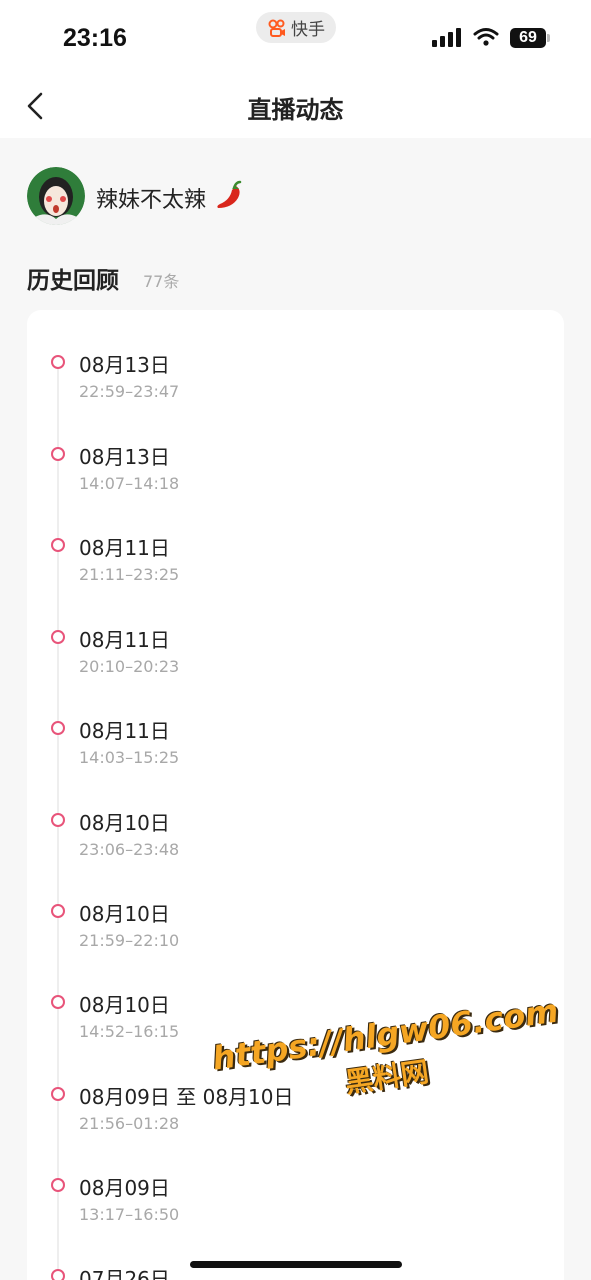 This screenshot has width=591, height=1280. I want to click on entry-time: 20:10–20:23, so click(129, 666).